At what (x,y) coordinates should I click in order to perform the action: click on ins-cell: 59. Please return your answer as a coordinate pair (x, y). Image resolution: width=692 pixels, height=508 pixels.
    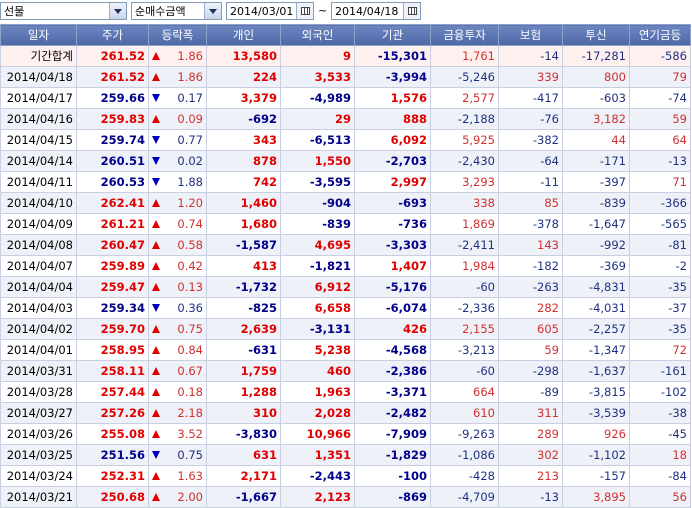
    Looking at the image, I should click on (530, 350).